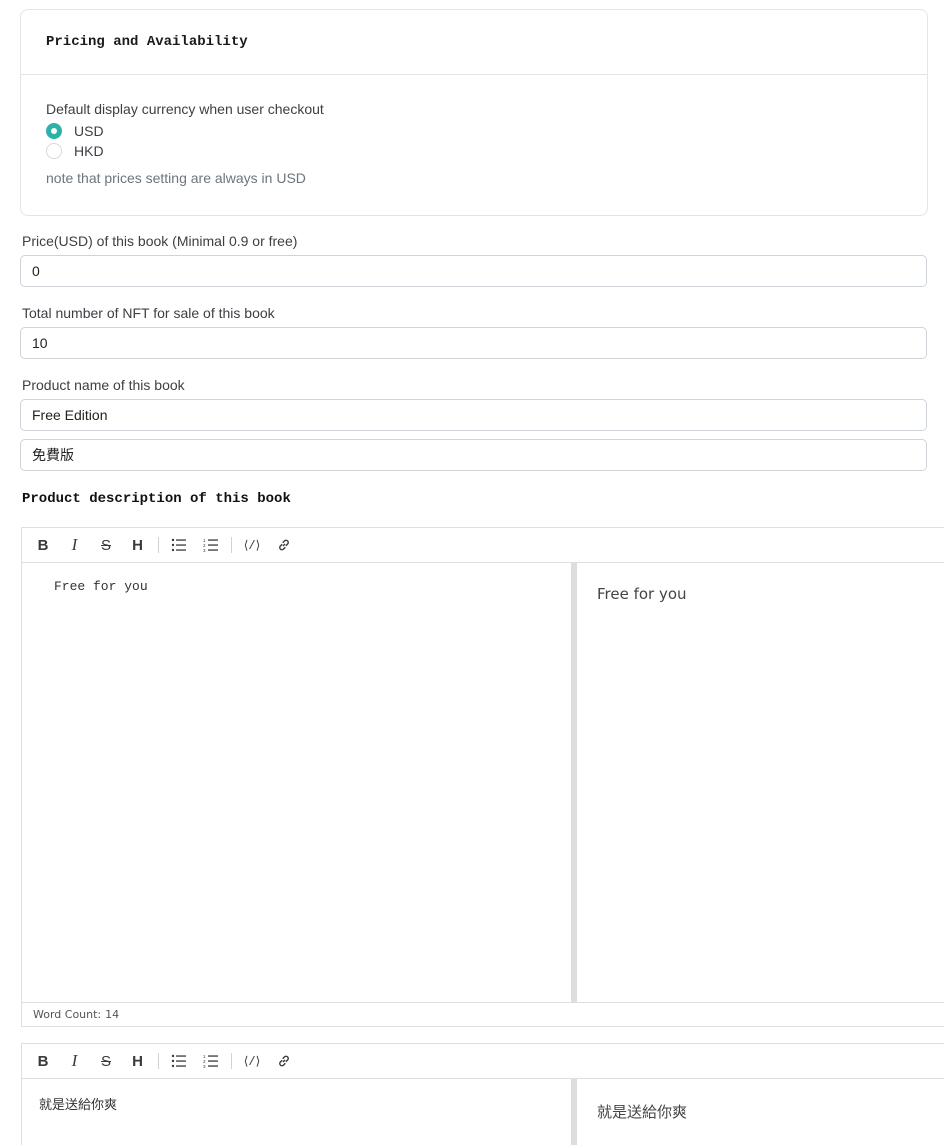  I want to click on radio-usd-label: USD, so click(89, 131).